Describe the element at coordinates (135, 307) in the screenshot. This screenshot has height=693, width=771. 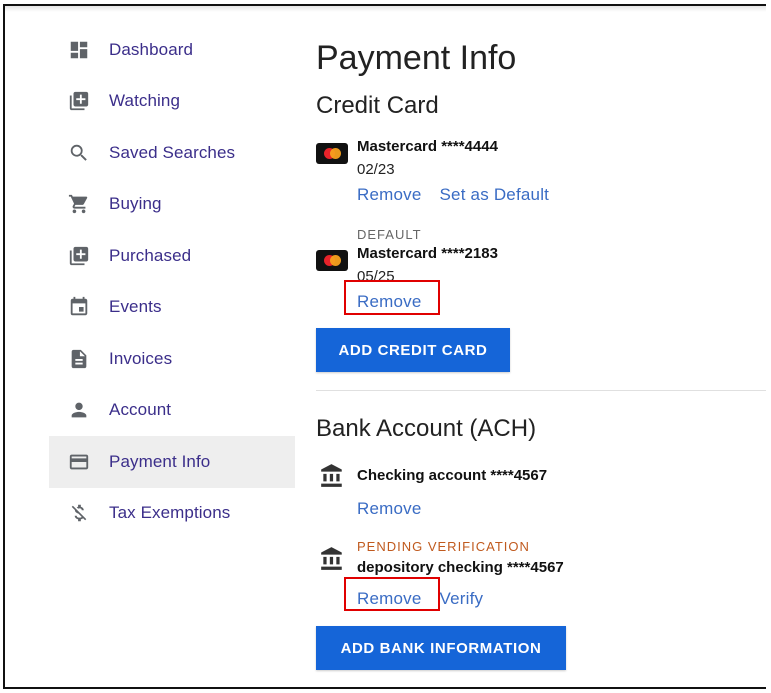
I see `sidebar-item-label: Events` at that location.